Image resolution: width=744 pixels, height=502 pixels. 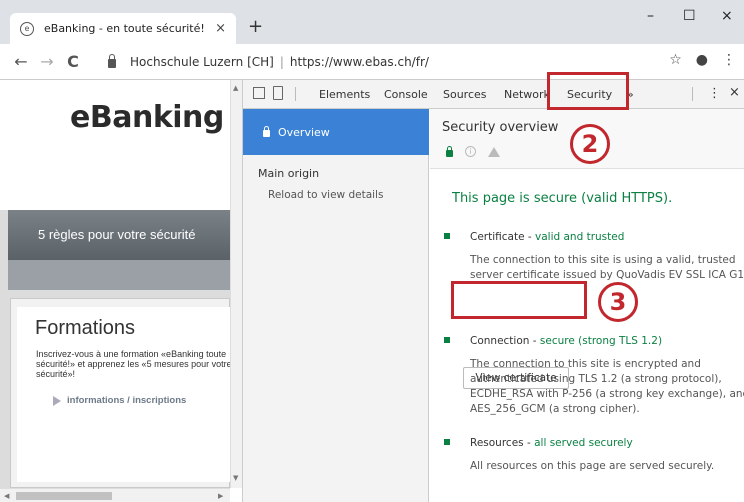 I want to click on page-header: eBanking, so click(x=115, y=145).